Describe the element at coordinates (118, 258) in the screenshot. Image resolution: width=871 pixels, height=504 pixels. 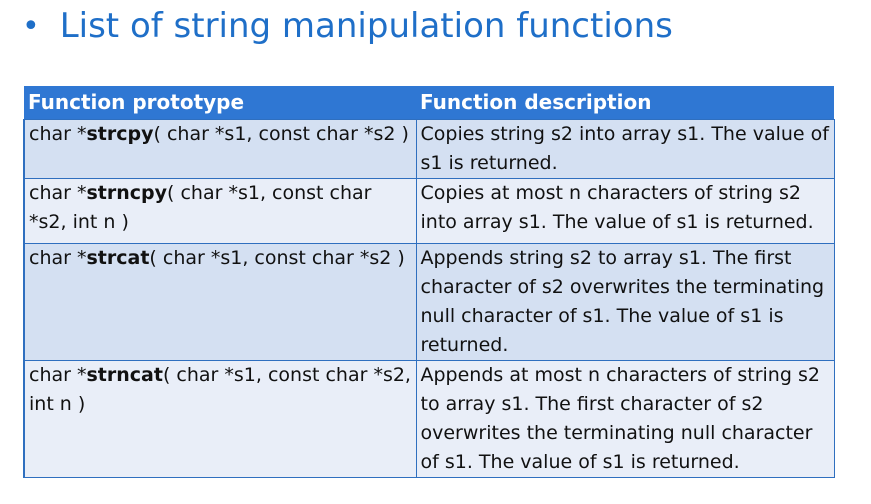
I see `function-name: strcat` at that location.